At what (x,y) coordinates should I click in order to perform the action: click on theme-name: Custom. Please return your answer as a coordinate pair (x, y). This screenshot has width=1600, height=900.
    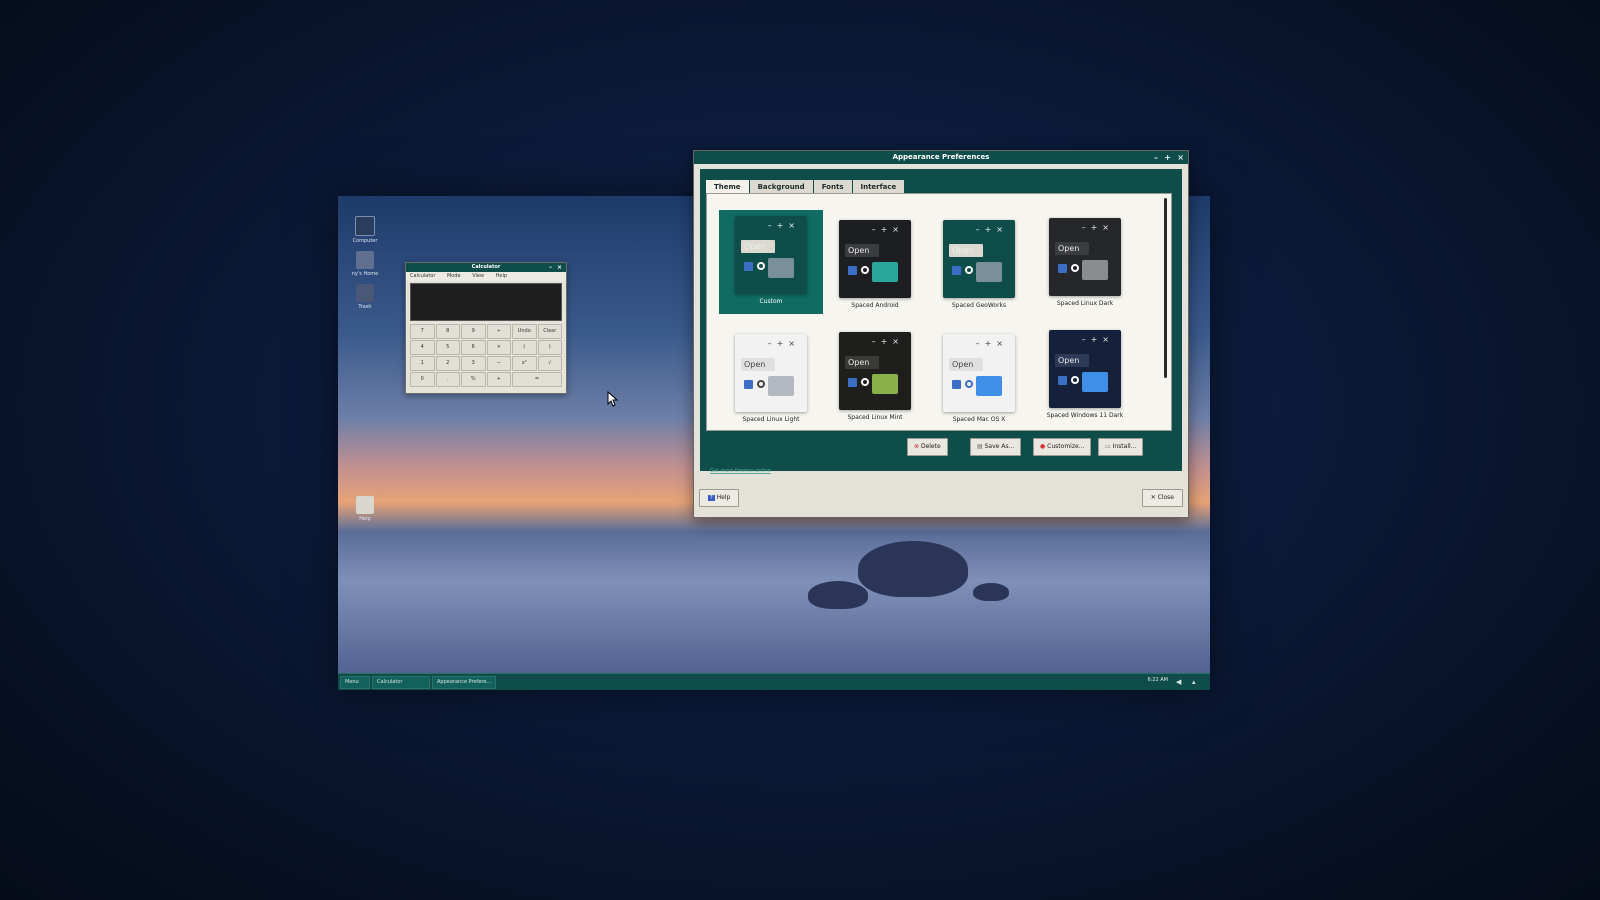
    Looking at the image, I should click on (771, 301).